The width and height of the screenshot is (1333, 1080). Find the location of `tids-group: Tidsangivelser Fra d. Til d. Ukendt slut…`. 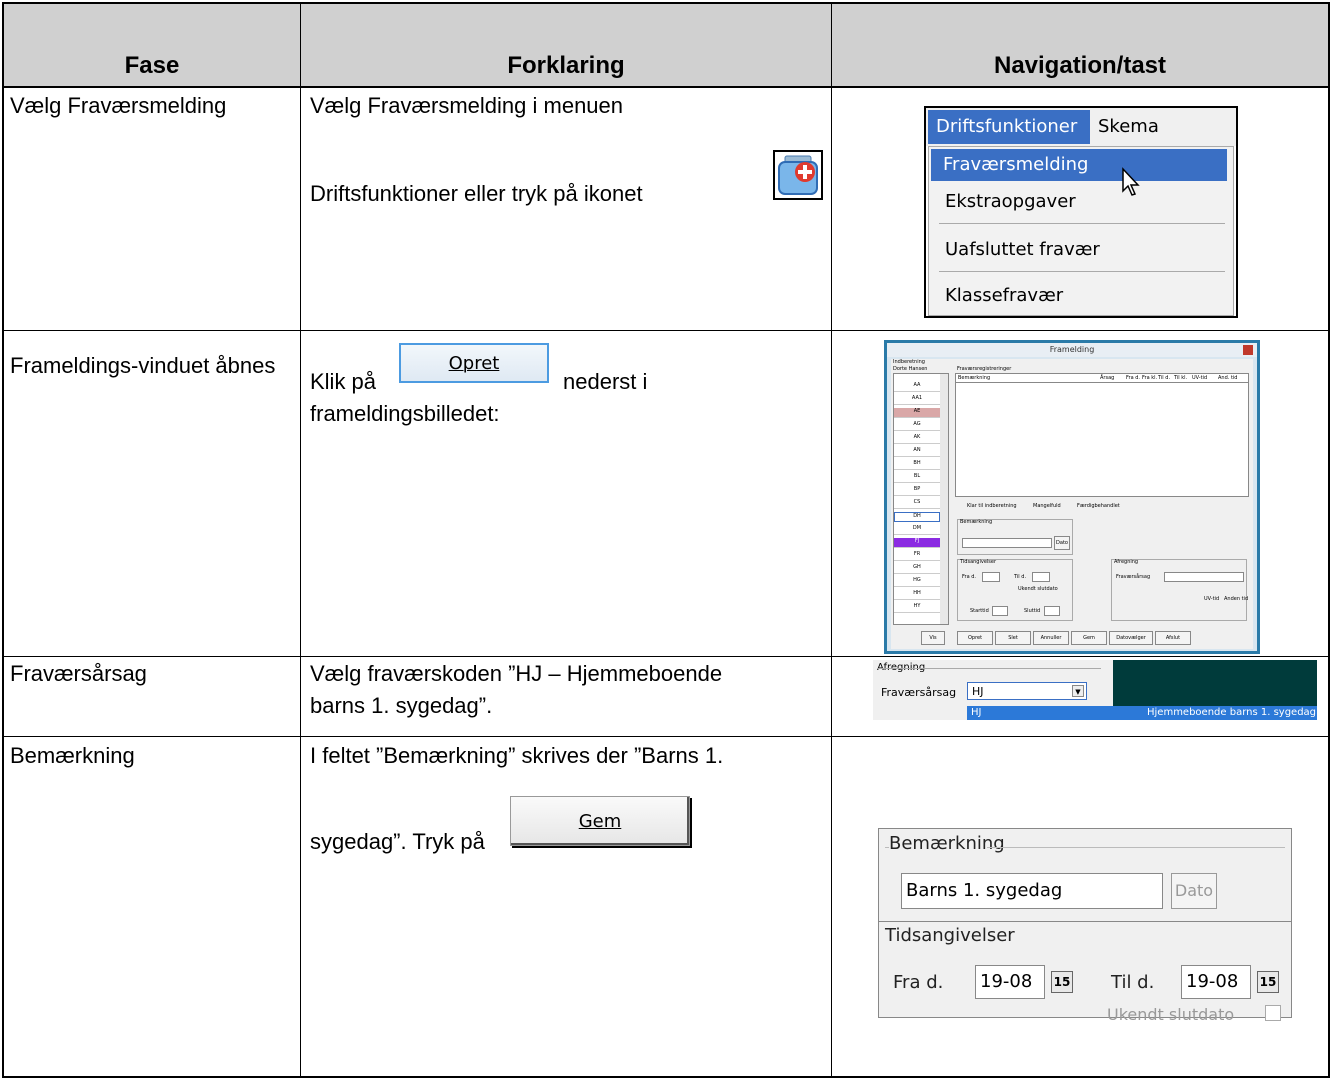

tids-group: Tidsangivelser Fra d. Til d. Ukendt slut… is located at coordinates (1015, 590).